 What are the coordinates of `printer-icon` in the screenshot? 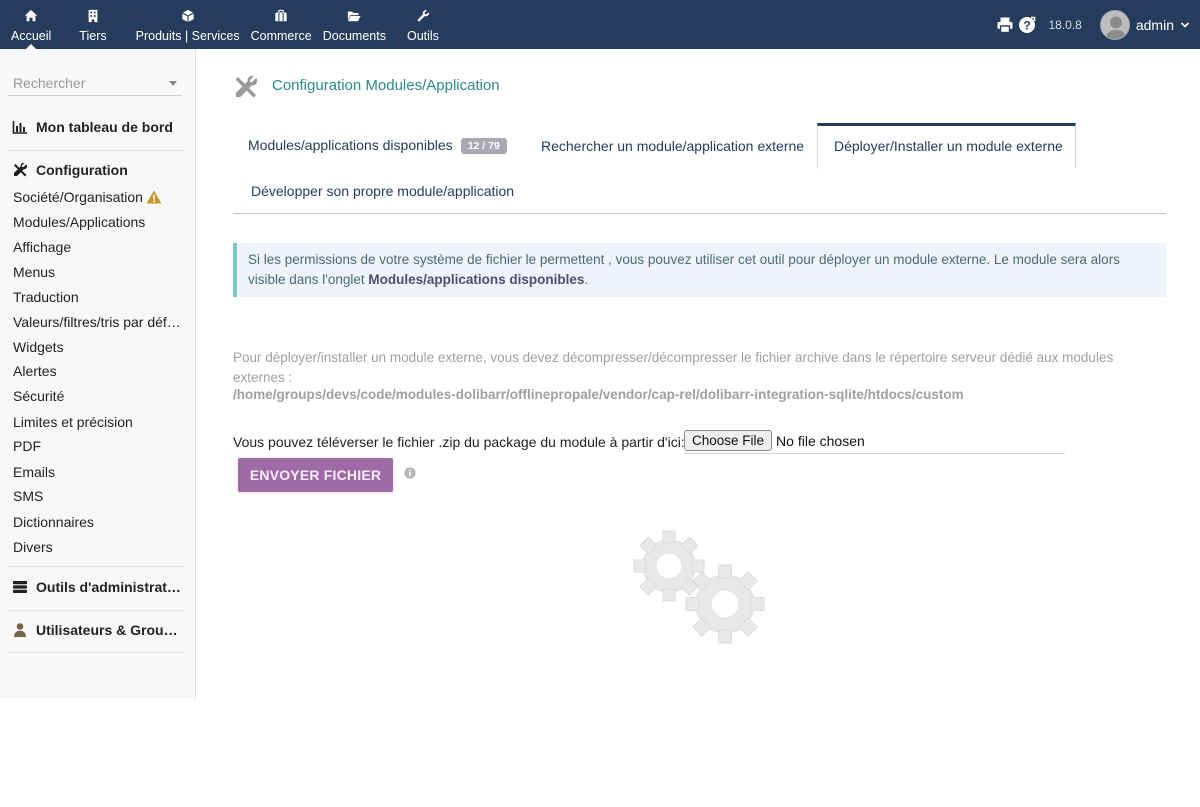 It's located at (1005, 25).